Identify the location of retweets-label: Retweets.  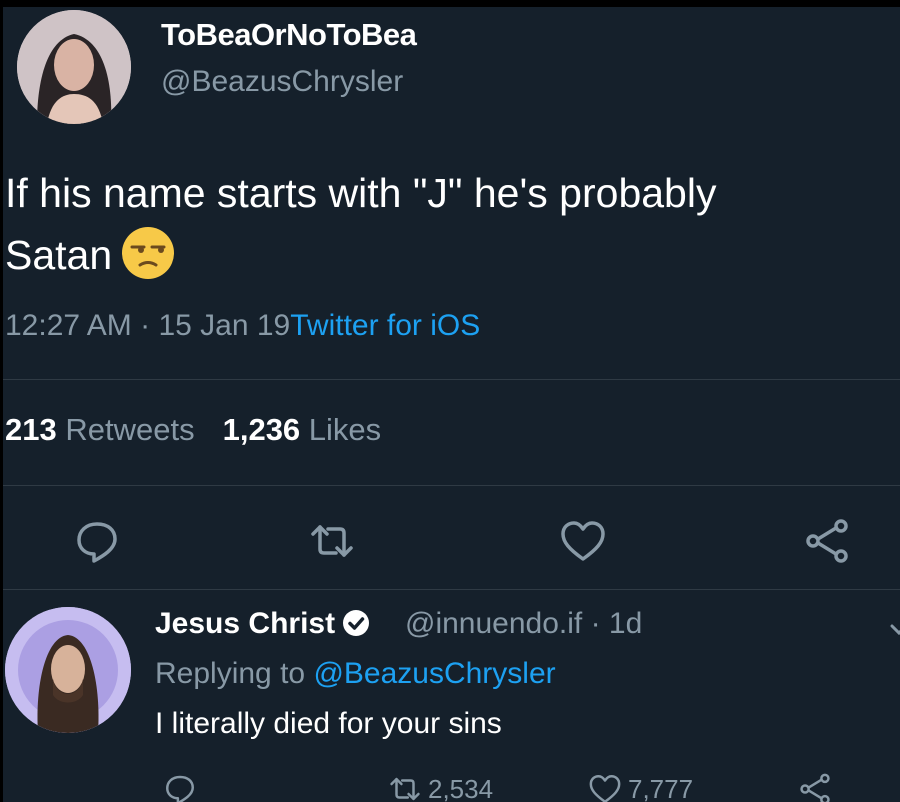
(129, 429).